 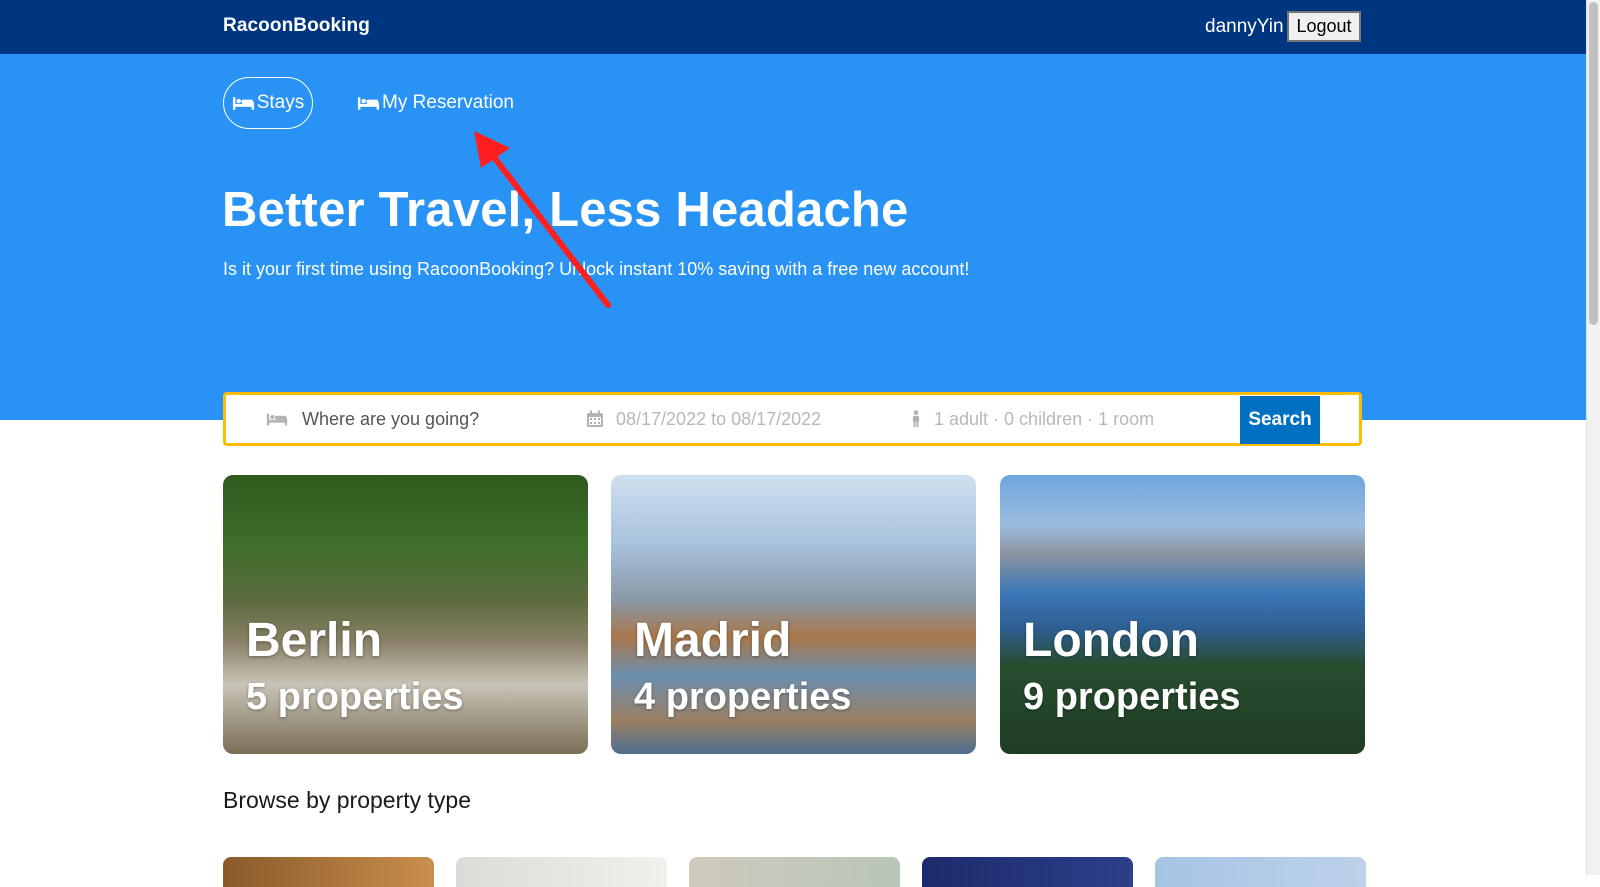 I want to click on city-property-count: 9 properties, so click(x=1132, y=697).